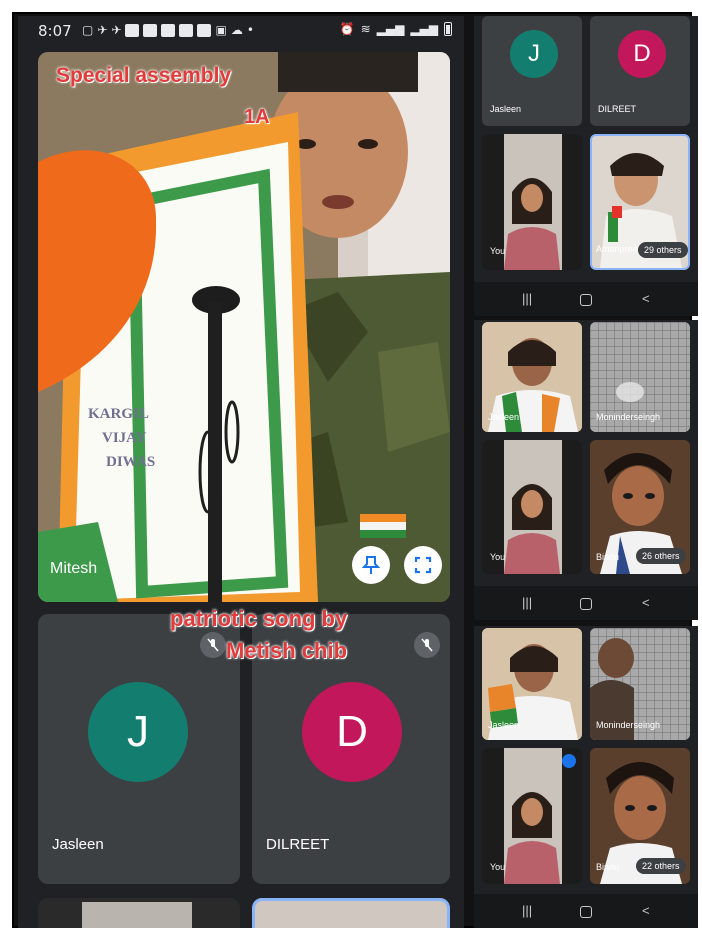 The image size is (702, 939). I want to click on fullscreen-button, so click(423, 565).